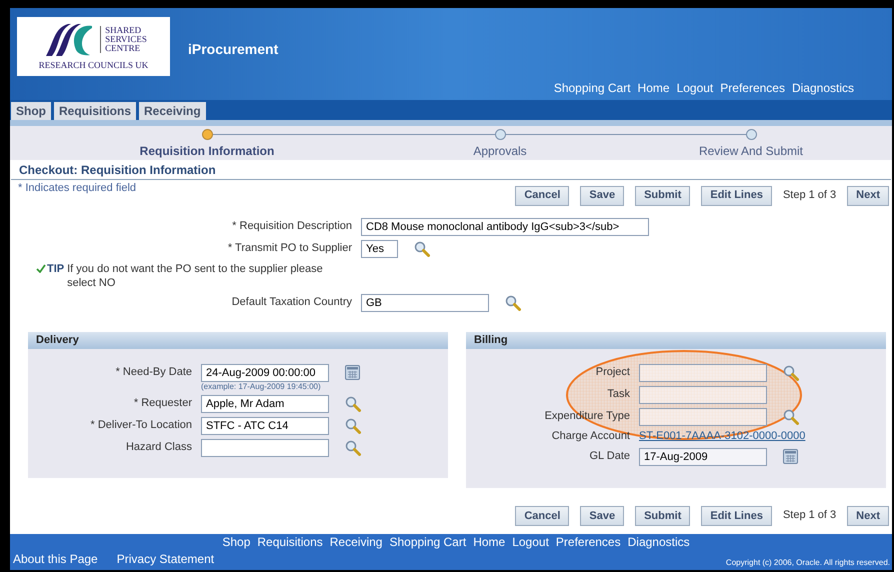 The height and width of the screenshot is (572, 894). Describe the element at coordinates (163, 402) in the screenshot. I see `field-label: * Requester` at that location.